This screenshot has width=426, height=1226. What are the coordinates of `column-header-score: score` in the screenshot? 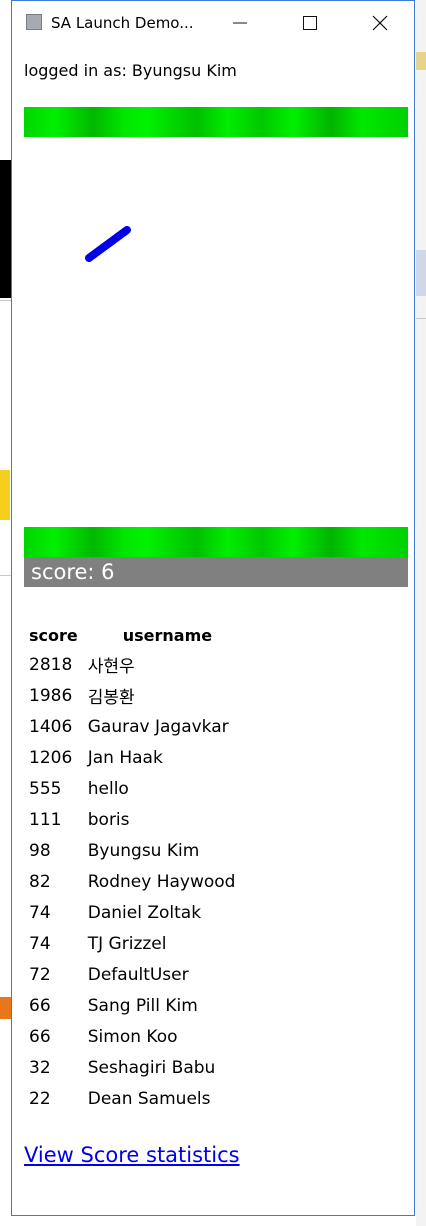 It's located at (53, 635).